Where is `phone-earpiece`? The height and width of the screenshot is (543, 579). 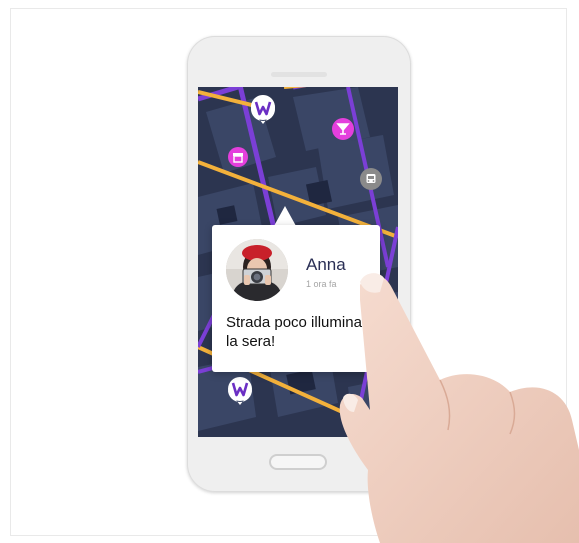 phone-earpiece is located at coordinates (299, 74).